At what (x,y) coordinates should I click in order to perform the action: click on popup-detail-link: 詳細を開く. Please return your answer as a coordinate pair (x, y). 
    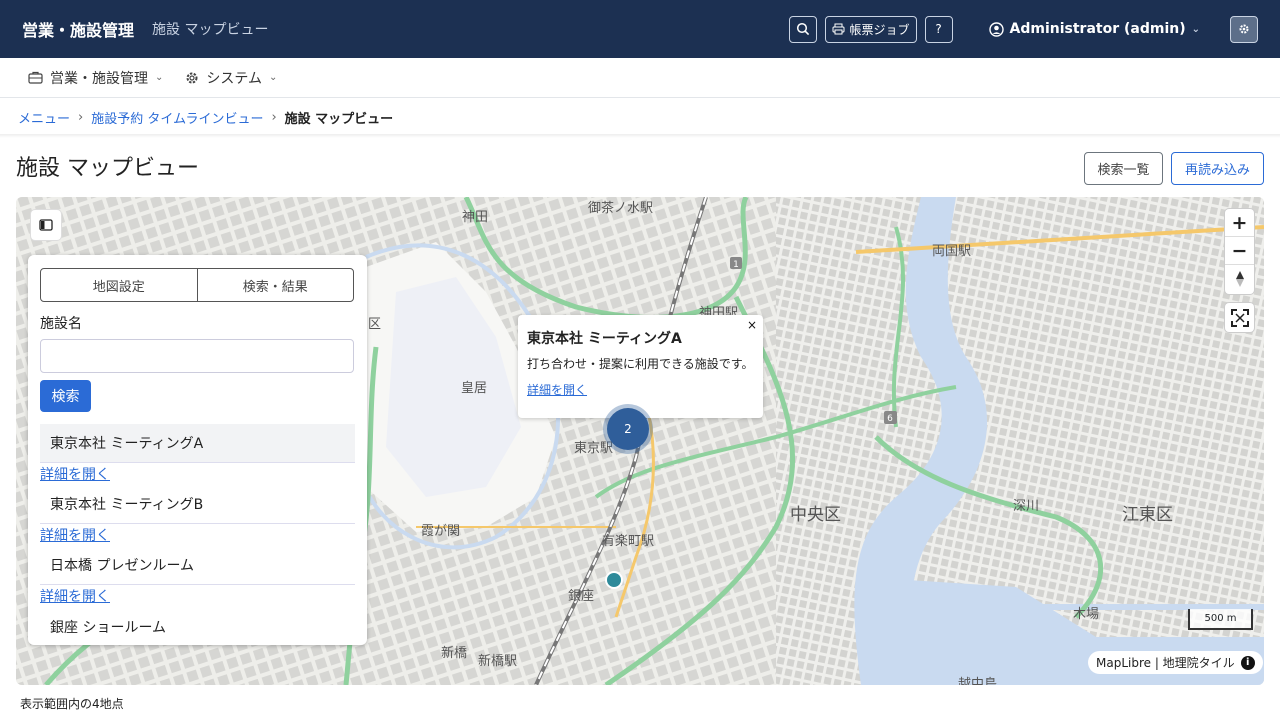
    Looking at the image, I should click on (557, 389).